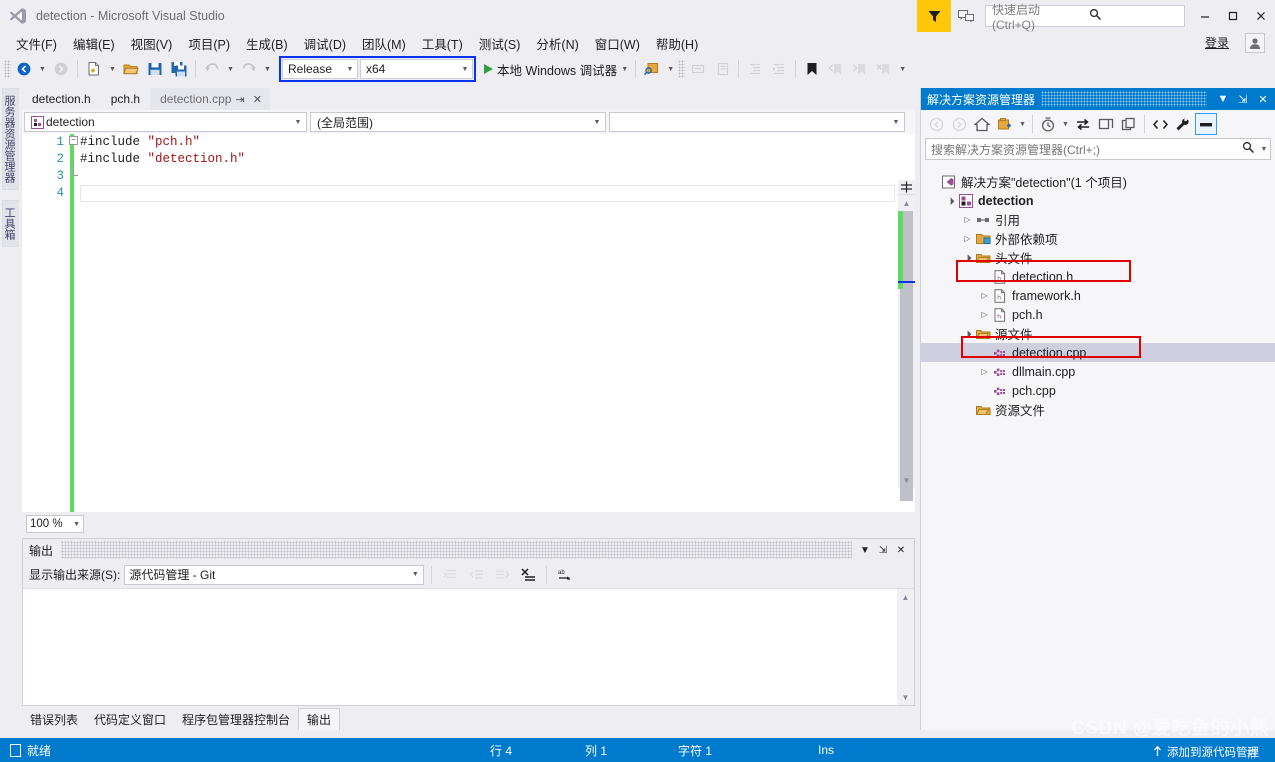 The width and height of the screenshot is (1275, 762). I want to click on editor-tab-detection-cpp: detection.cpp ⇥ ✕, so click(210, 99).